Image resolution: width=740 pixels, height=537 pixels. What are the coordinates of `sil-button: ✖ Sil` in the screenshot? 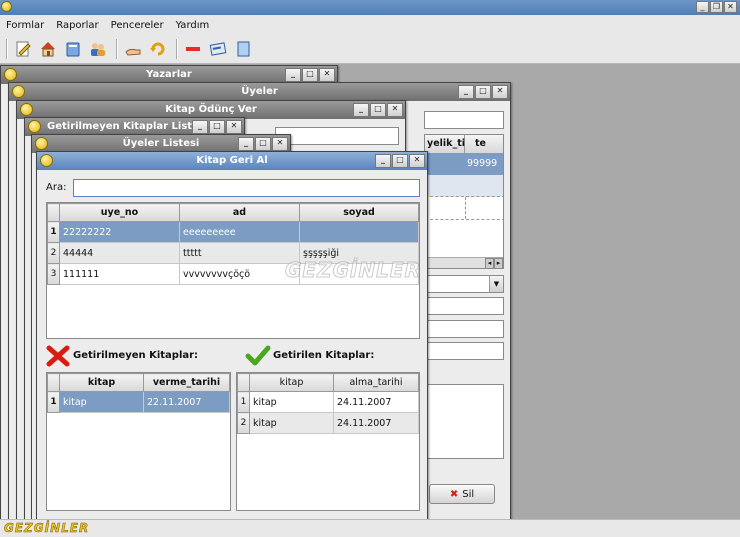 It's located at (462, 494).